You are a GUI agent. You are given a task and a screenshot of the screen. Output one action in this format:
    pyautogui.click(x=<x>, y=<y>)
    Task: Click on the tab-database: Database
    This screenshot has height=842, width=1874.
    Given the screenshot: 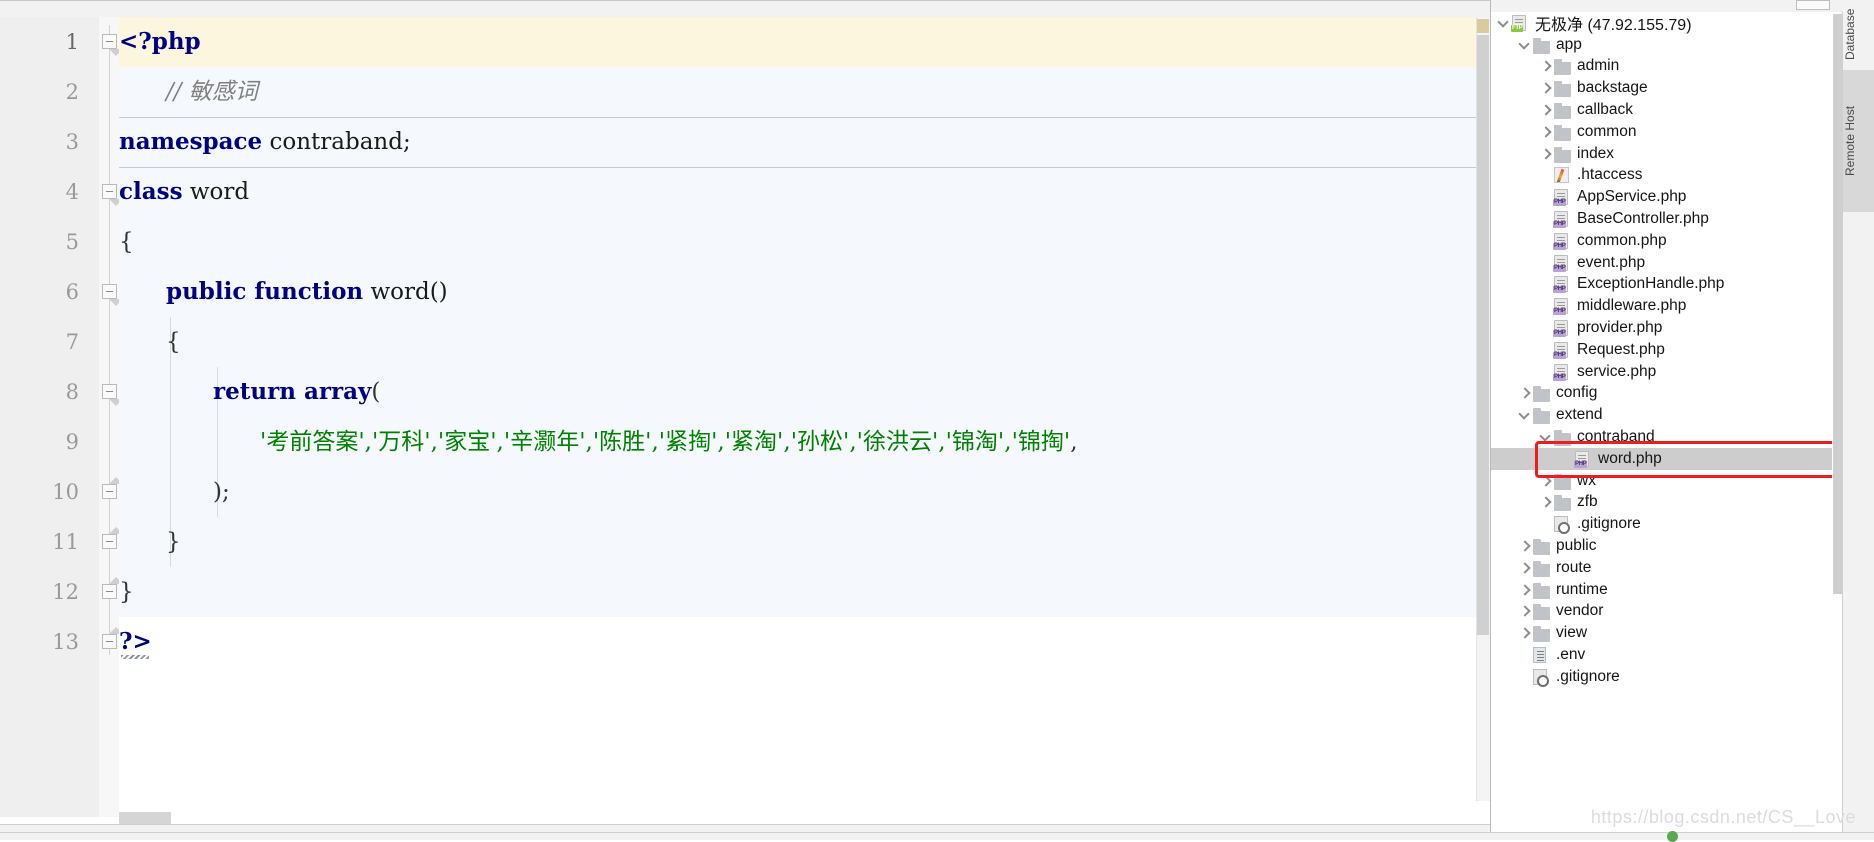 What is the action you would take?
    pyautogui.click(x=1858, y=34)
    